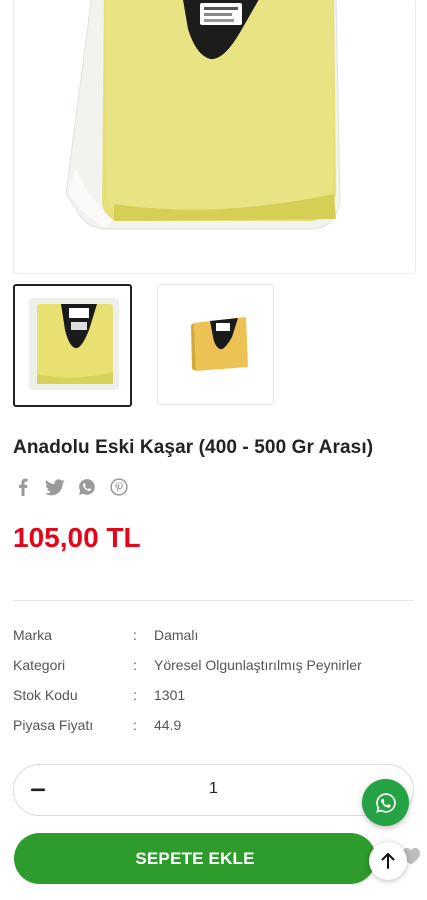 The image size is (427, 900). Describe the element at coordinates (71, 487) in the screenshot. I see `share-icons` at that location.